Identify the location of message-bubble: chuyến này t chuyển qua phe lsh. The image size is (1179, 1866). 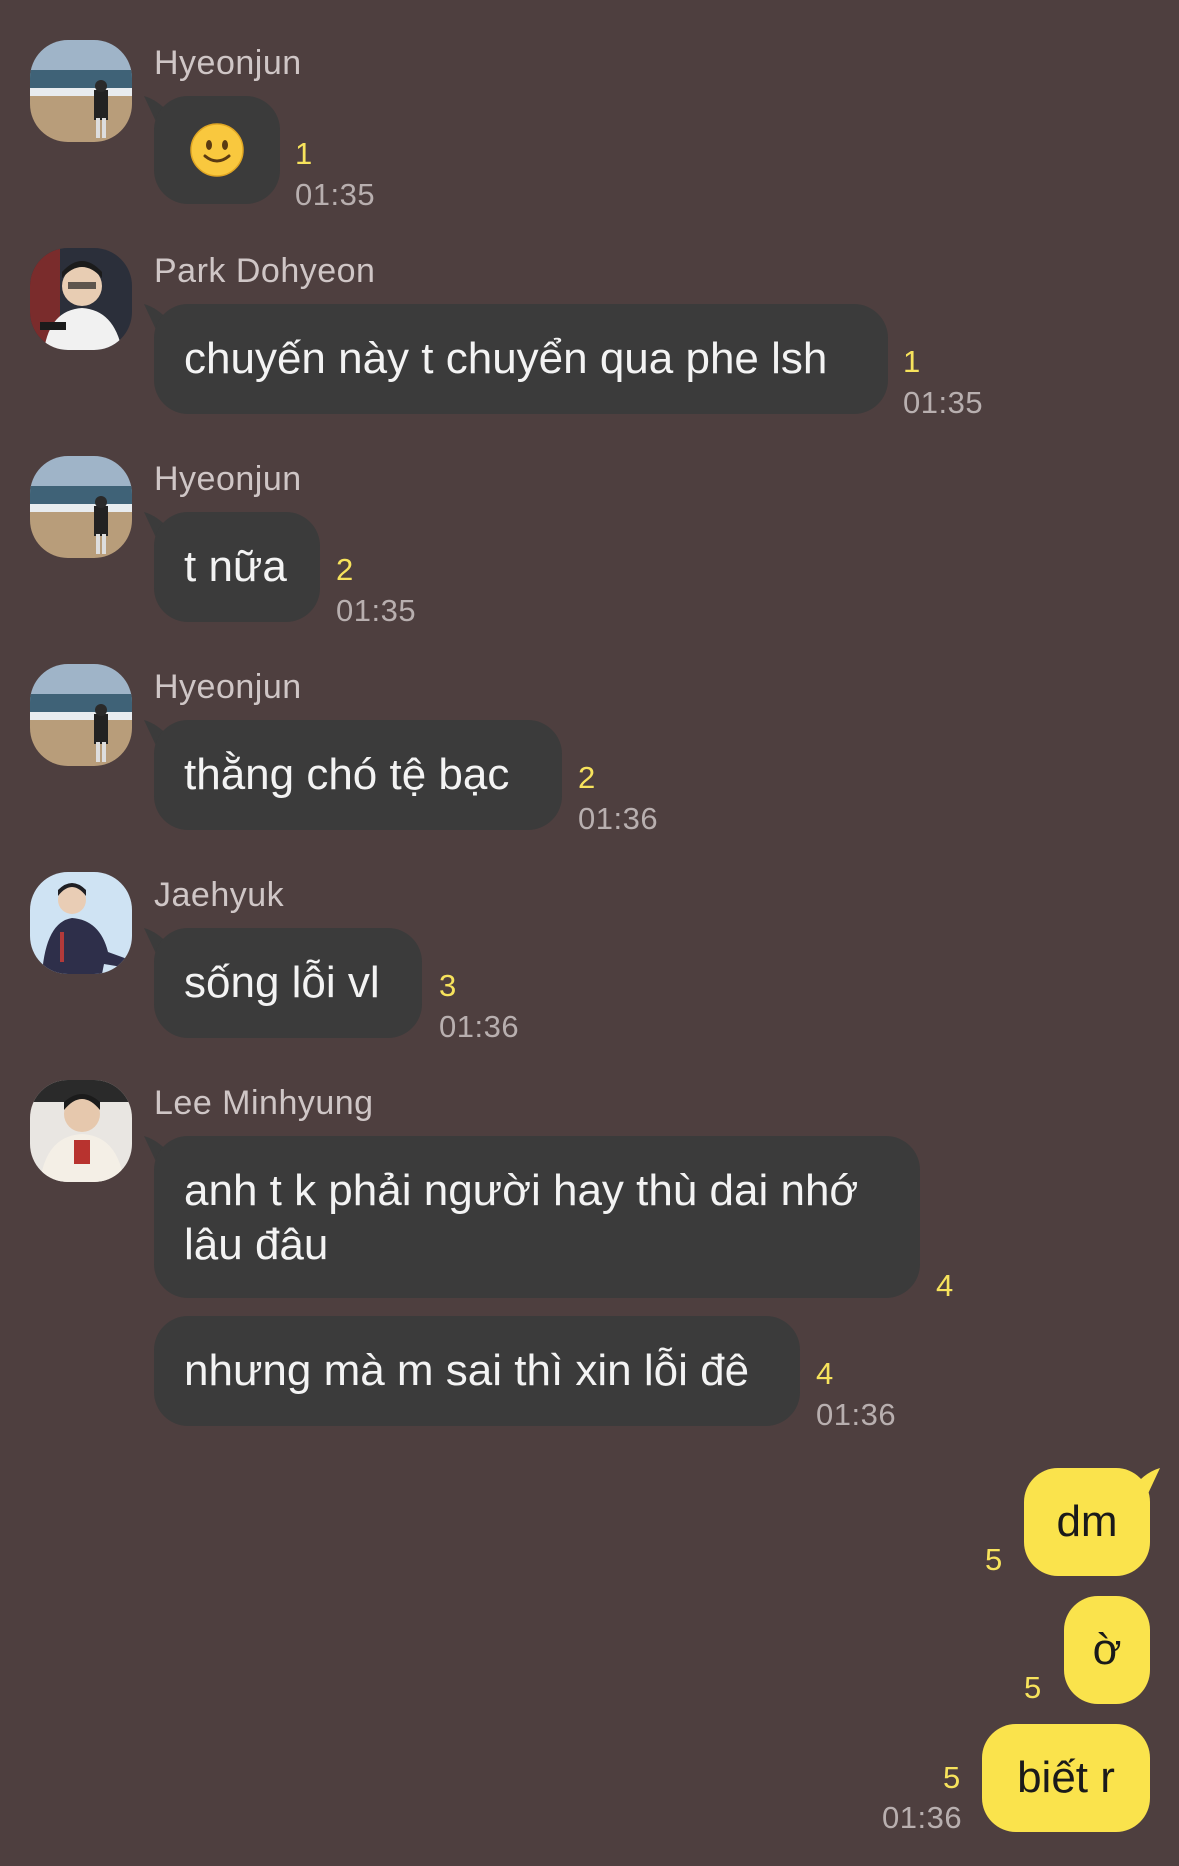
(521, 359).